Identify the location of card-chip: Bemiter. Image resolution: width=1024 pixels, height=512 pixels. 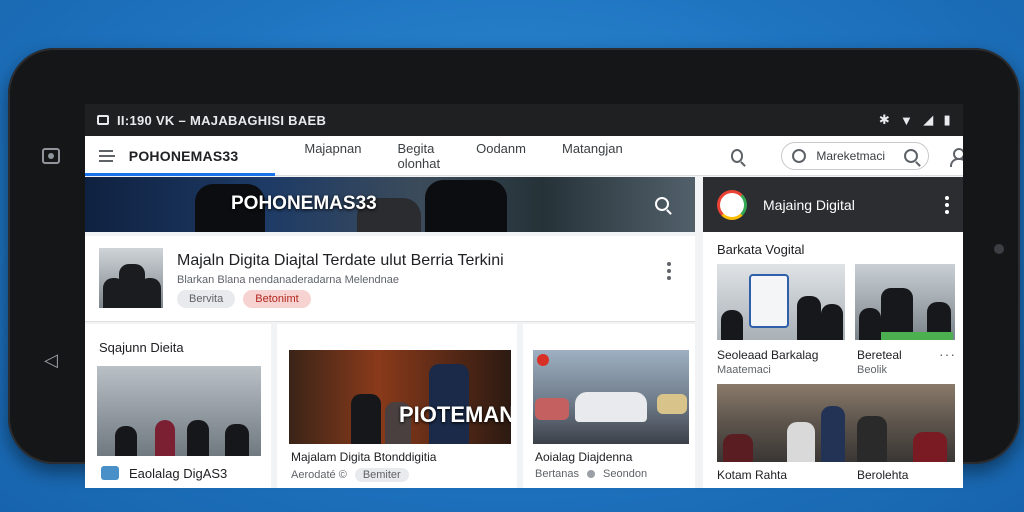
(381, 475).